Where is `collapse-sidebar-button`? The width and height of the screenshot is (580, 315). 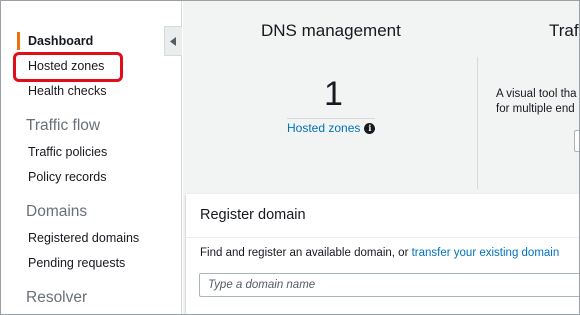
collapse-sidebar-button is located at coordinates (173, 41).